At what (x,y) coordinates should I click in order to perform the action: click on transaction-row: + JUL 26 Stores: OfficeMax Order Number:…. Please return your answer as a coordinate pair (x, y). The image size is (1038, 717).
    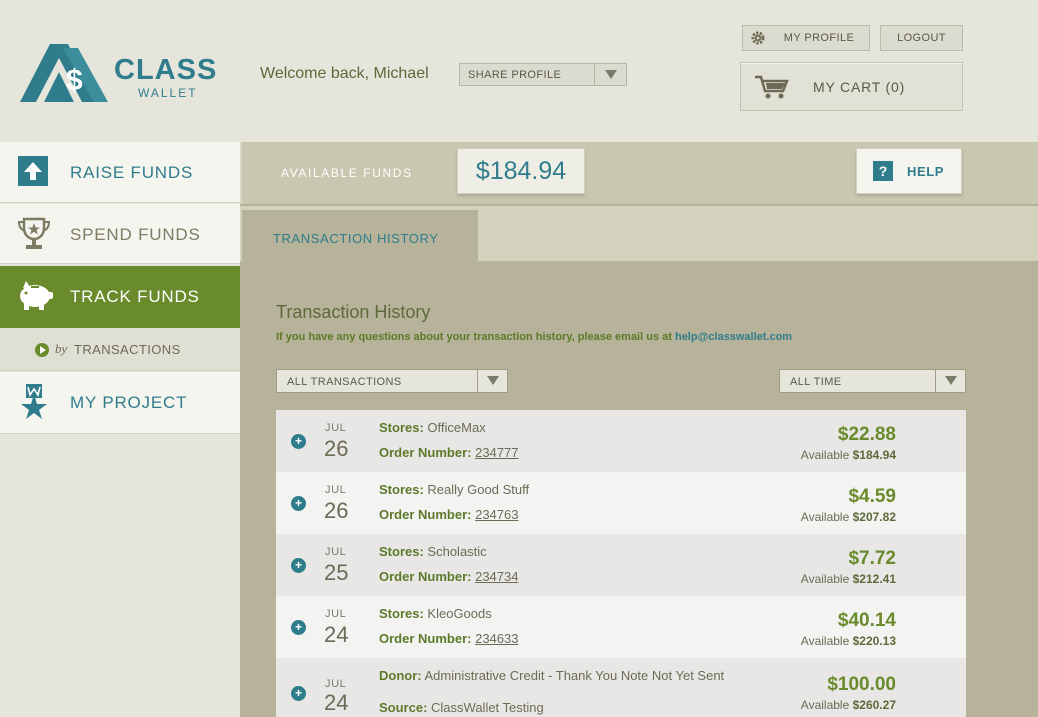
    Looking at the image, I should click on (621, 441).